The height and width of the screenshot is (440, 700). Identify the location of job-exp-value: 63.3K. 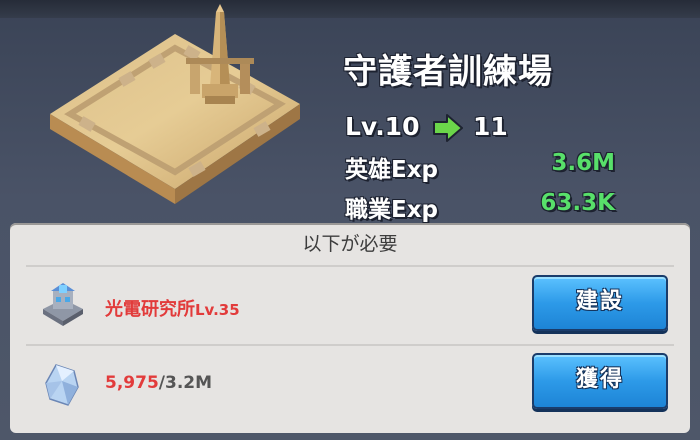
(577, 203).